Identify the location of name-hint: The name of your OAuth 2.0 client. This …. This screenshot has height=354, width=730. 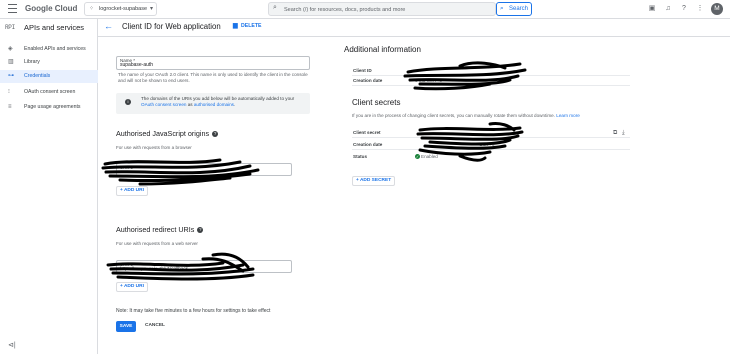
(213, 77).